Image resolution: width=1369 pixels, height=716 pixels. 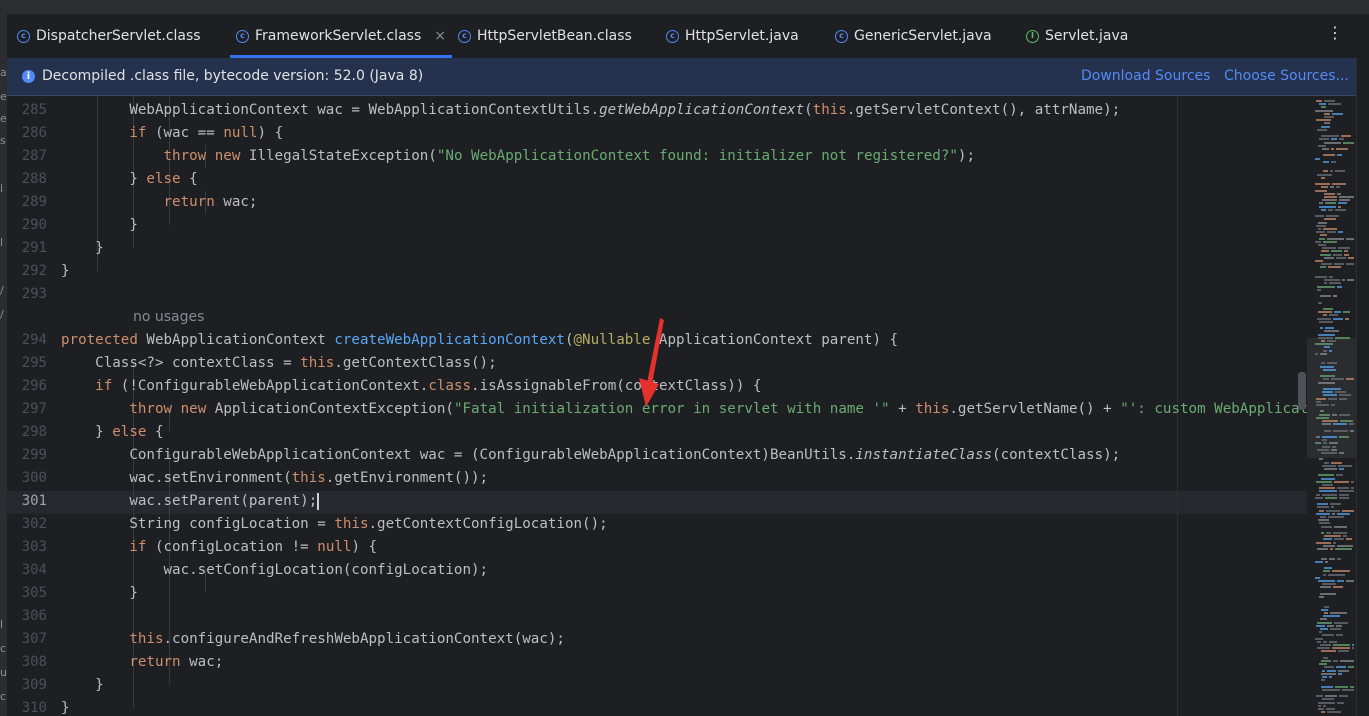 I want to click on tab-httpservletbean: c HttpServletBean.class, so click(x=545, y=36).